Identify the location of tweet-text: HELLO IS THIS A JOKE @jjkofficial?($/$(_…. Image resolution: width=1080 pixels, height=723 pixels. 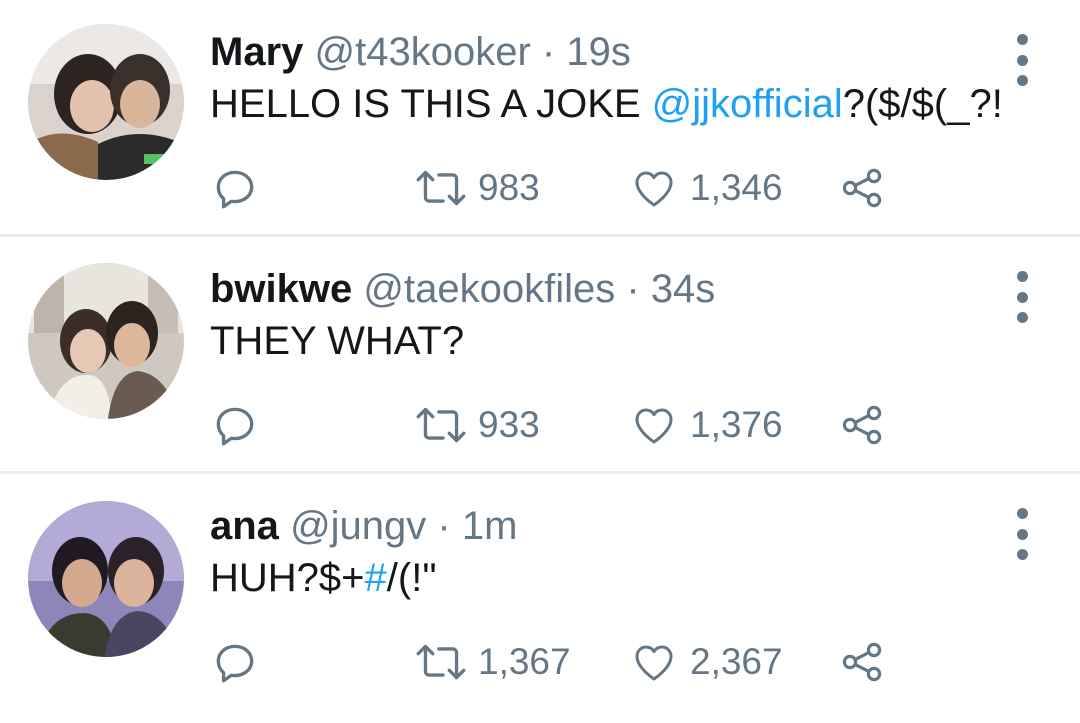
(606, 104).